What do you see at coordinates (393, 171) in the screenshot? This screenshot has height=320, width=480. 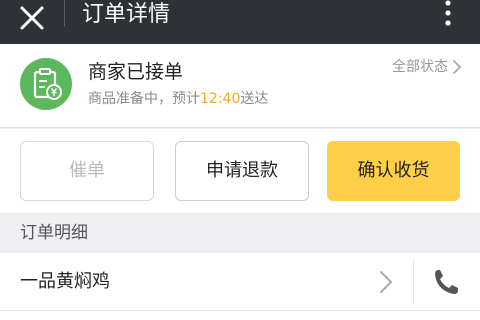 I see `confirm-receipt-button: 确认收货` at bounding box center [393, 171].